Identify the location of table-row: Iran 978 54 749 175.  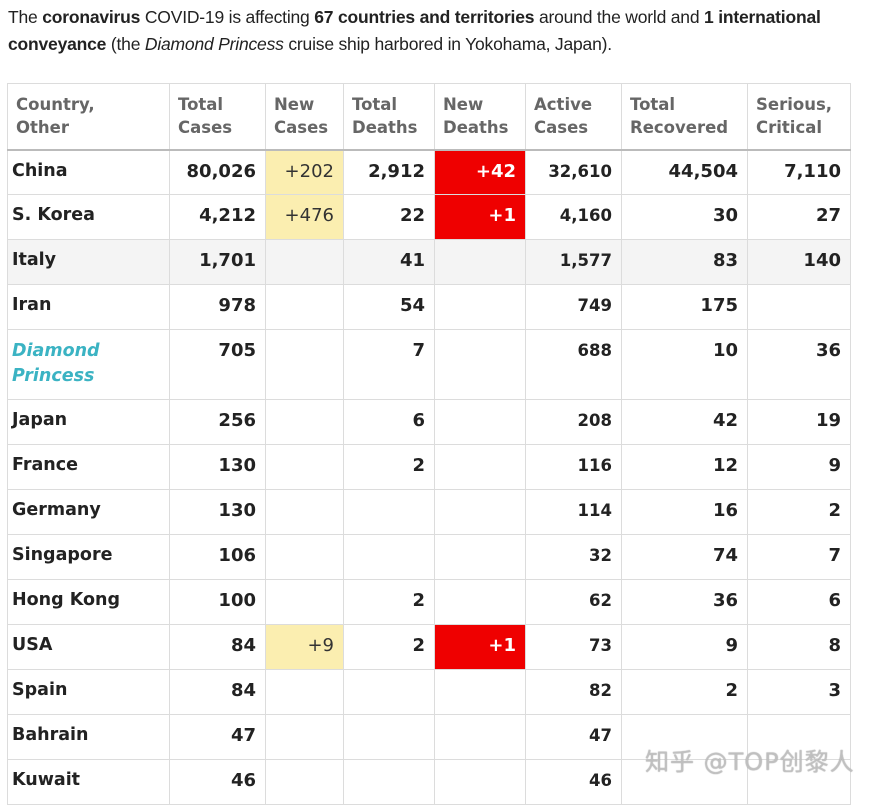
(429, 307).